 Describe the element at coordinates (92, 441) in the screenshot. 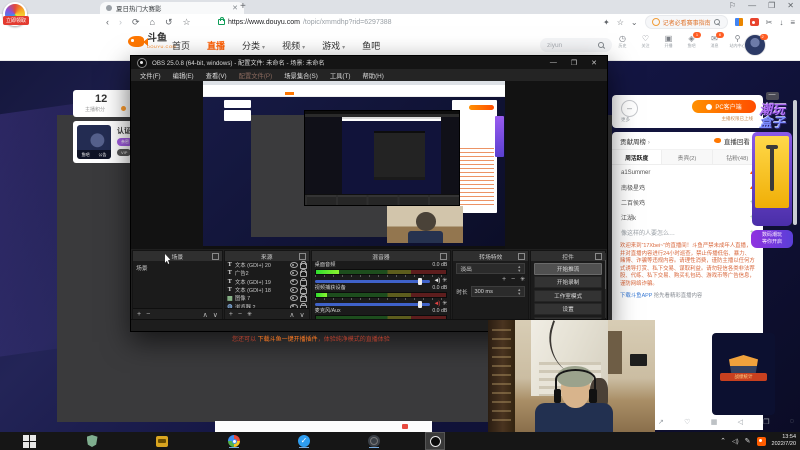

I see `taskbar-security-app` at that location.